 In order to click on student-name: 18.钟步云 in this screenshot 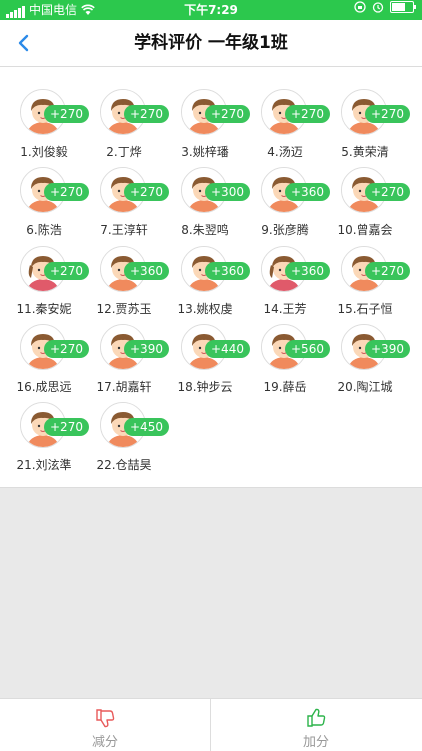, I will do `click(205, 387)`.